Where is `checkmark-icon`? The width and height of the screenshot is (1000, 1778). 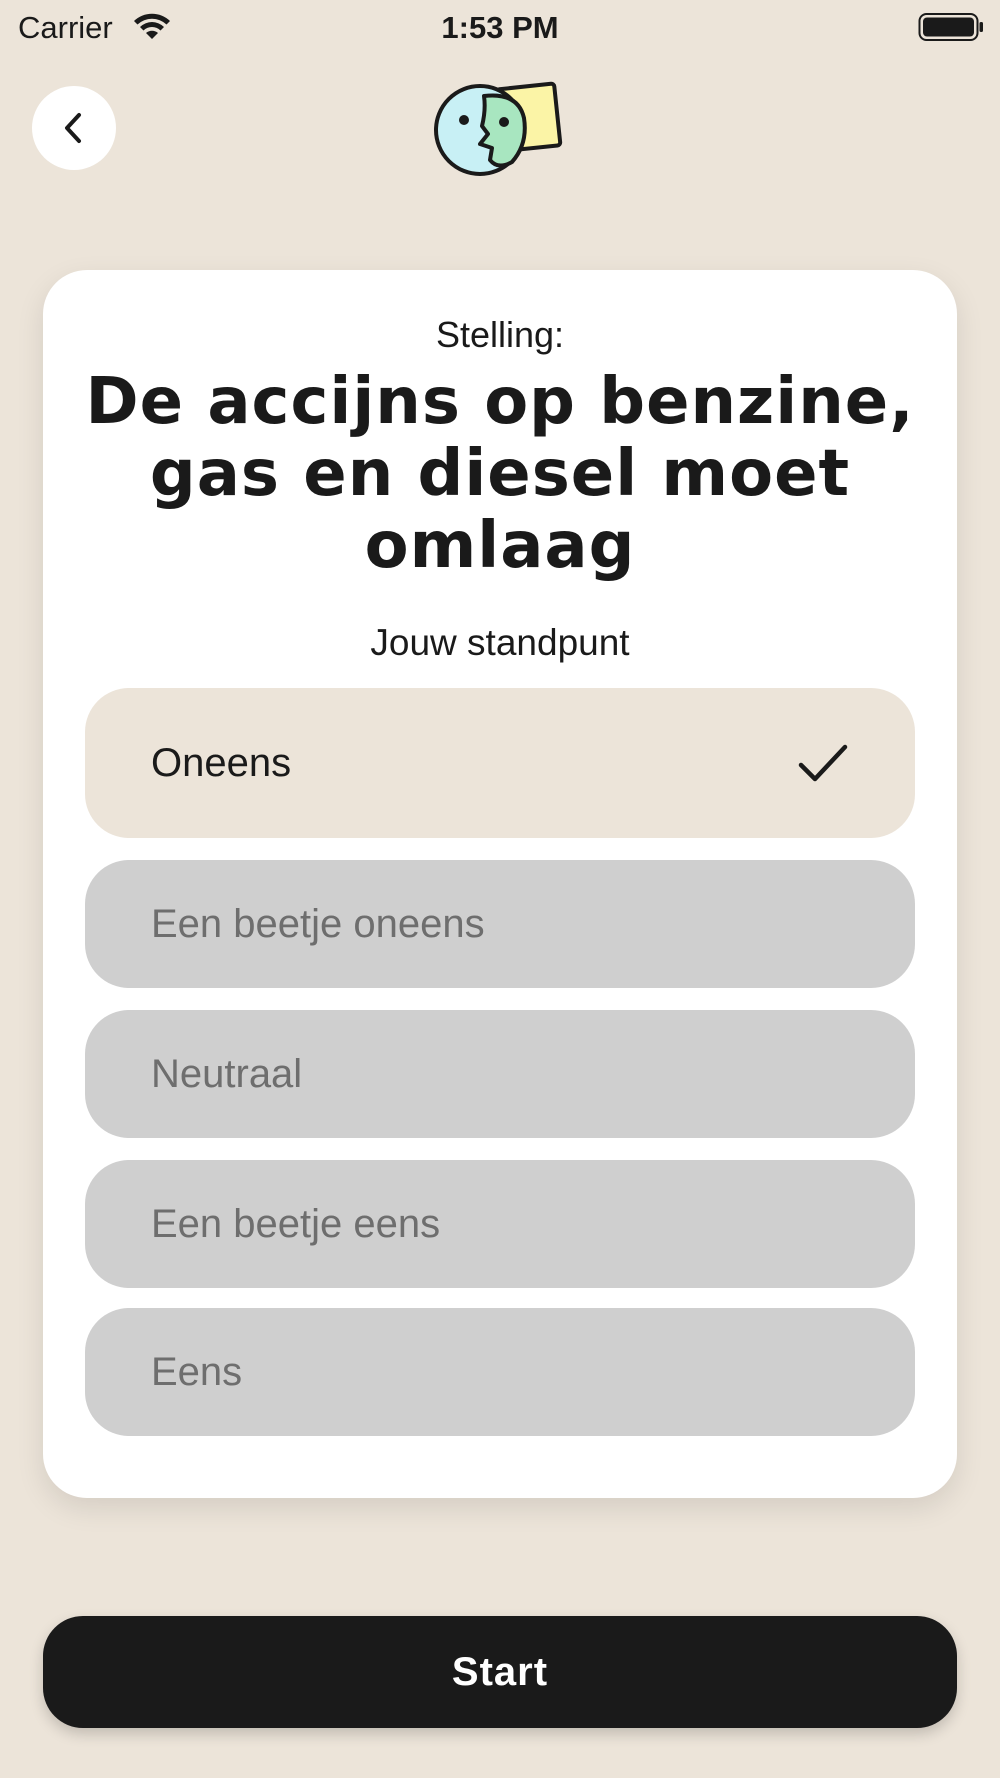 checkmark-icon is located at coordinates (823, 763).